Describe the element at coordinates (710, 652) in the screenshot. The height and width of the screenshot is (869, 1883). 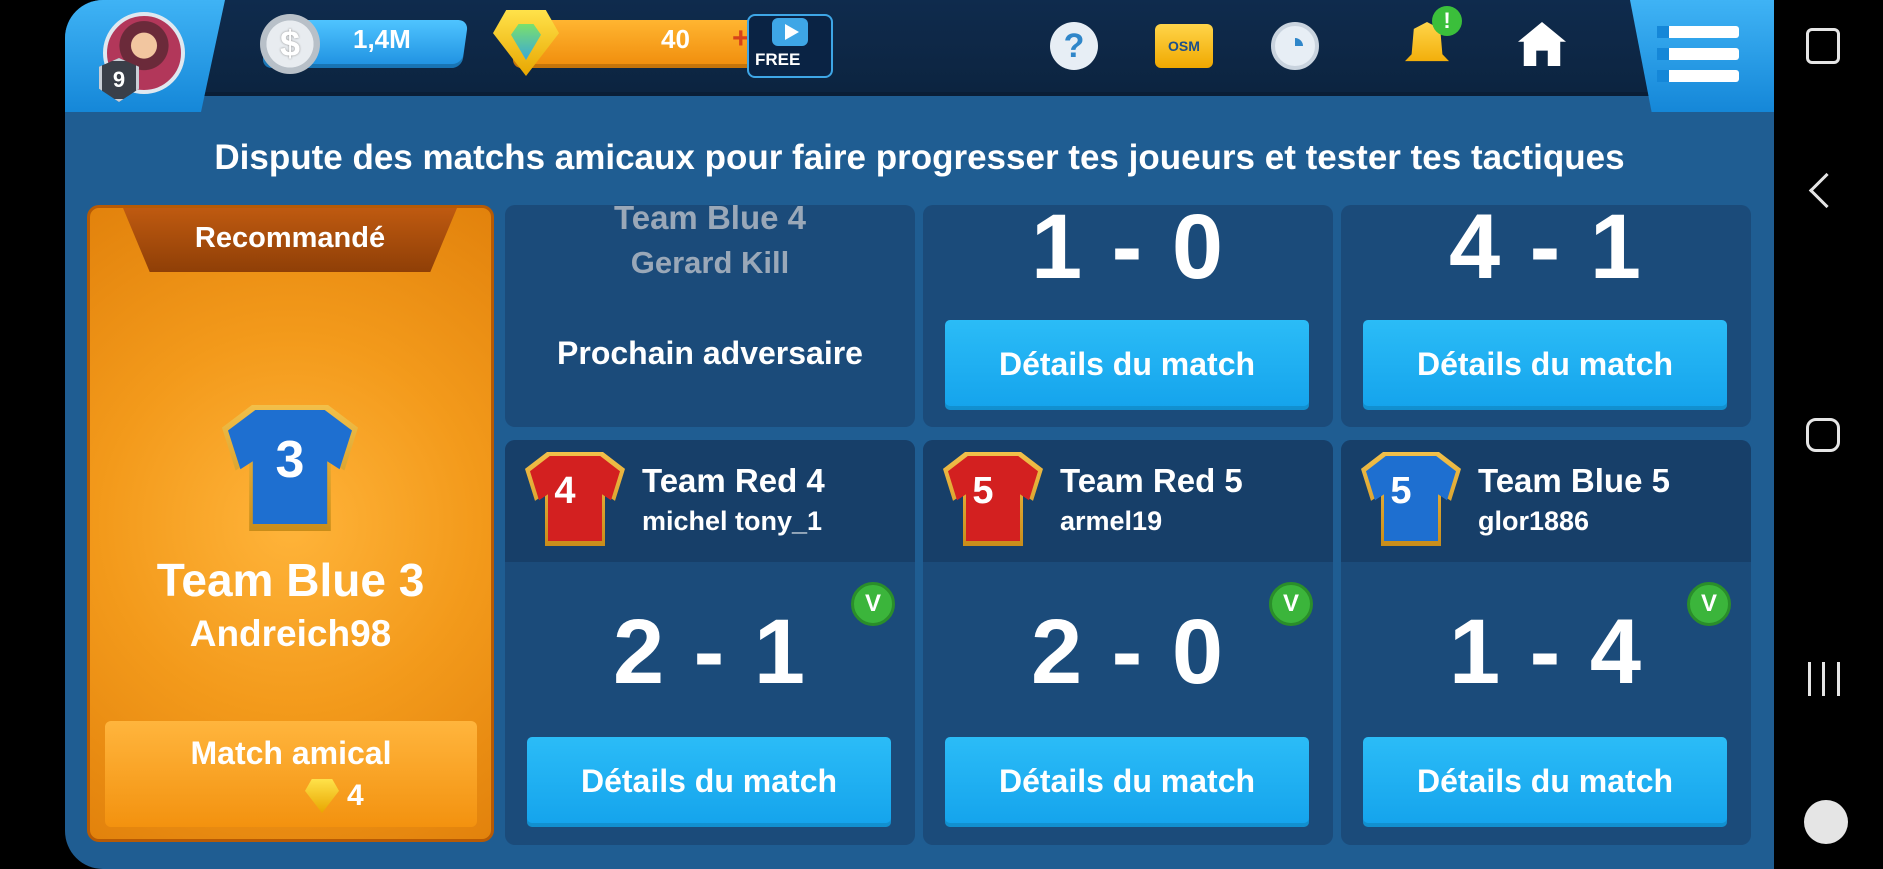
I see `match-score: 2 - 1` at that location.